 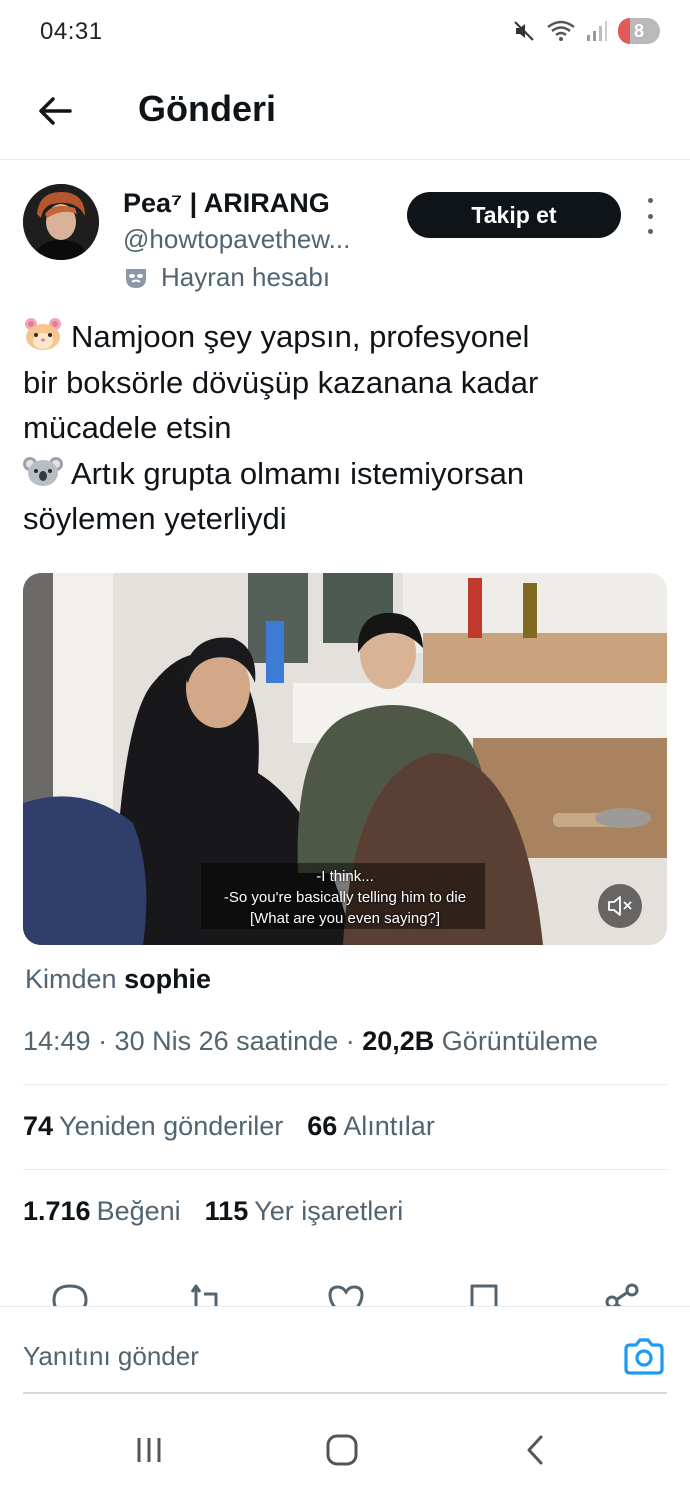 I want to click on hamster-face-icon, so click(x=43, y=334).